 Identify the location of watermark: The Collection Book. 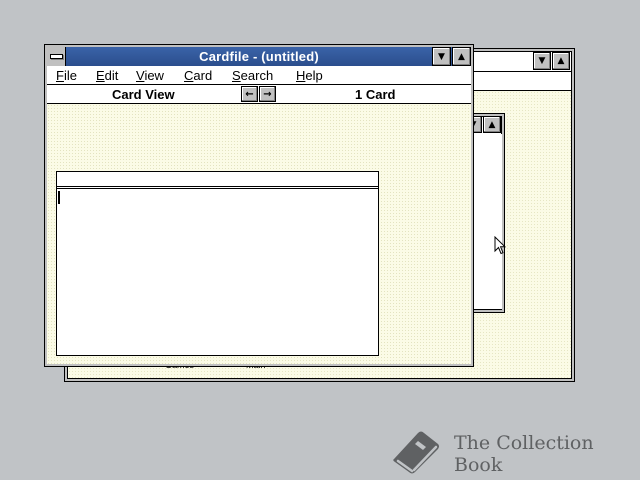
(514, 454).